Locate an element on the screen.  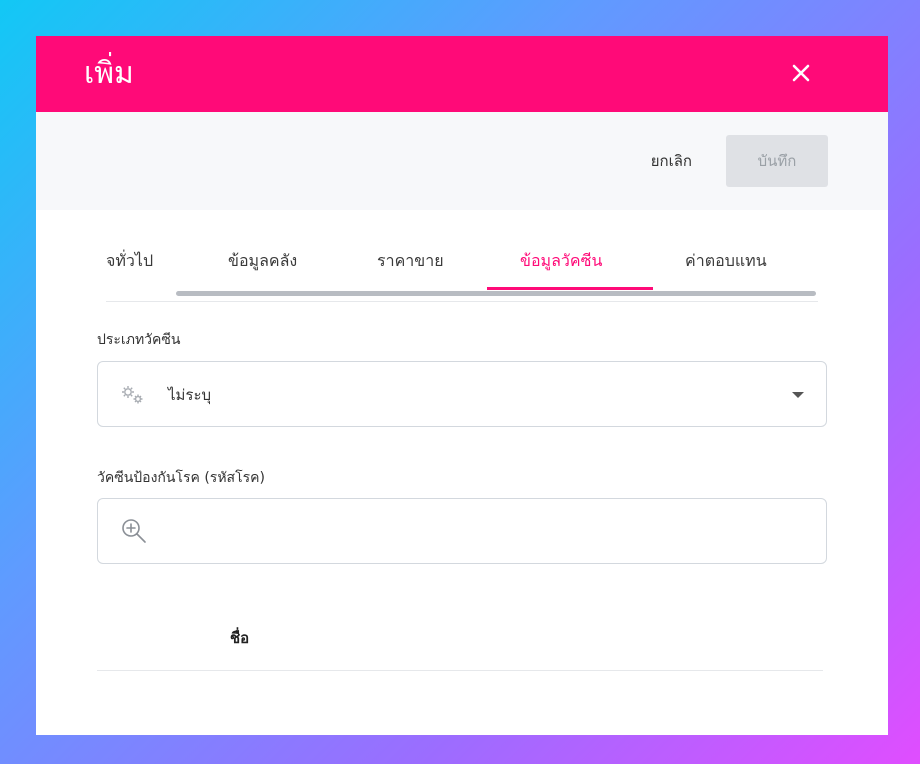
modal-title: เพิ่ม is located at coordinates (109, 73).